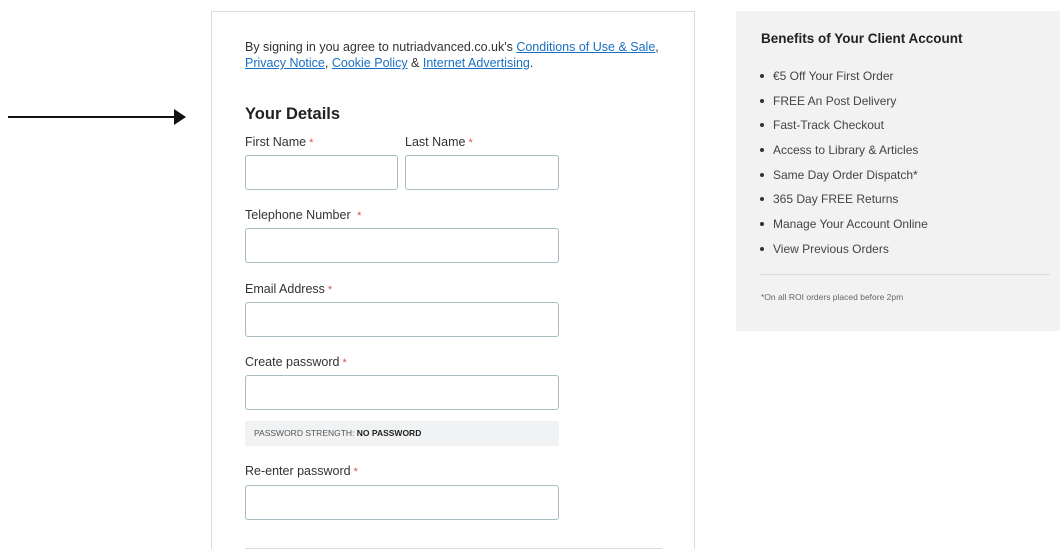  What do you see at coordinates (850, 224) in the screenshot?
I see `benefit-item-text: Manage Your Account Online` at bounding box center [850, 224].